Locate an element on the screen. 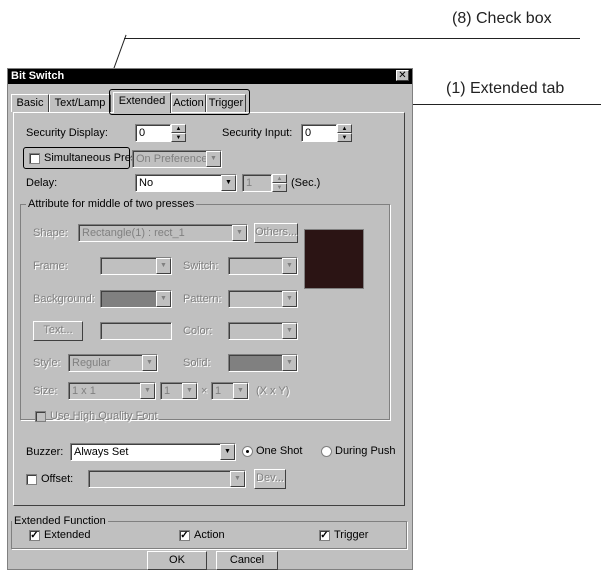  middle-attribute-title: Attribute for middle of two presses is located at coordinates (111, 204).